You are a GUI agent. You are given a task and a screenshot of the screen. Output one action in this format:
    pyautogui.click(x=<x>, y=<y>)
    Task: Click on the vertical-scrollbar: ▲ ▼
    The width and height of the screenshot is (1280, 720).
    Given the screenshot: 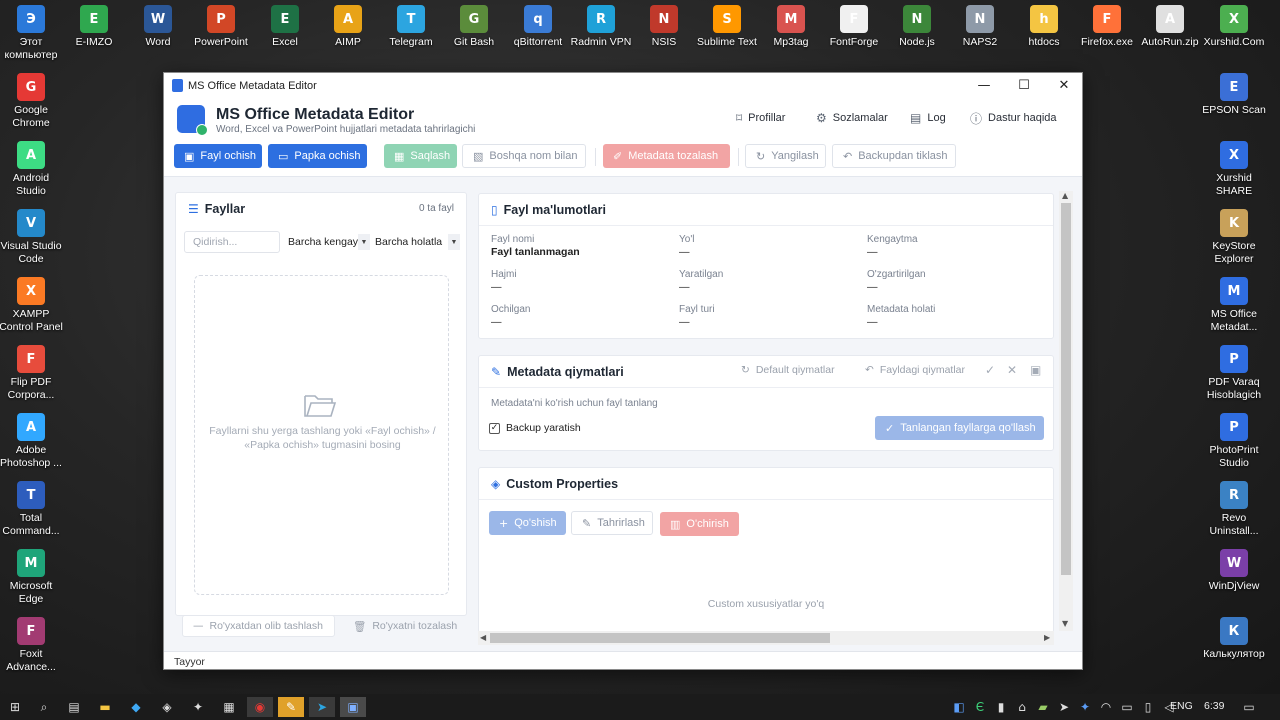 What is the action you would take?
    pyautogui.click(x=1066, y=411)
    